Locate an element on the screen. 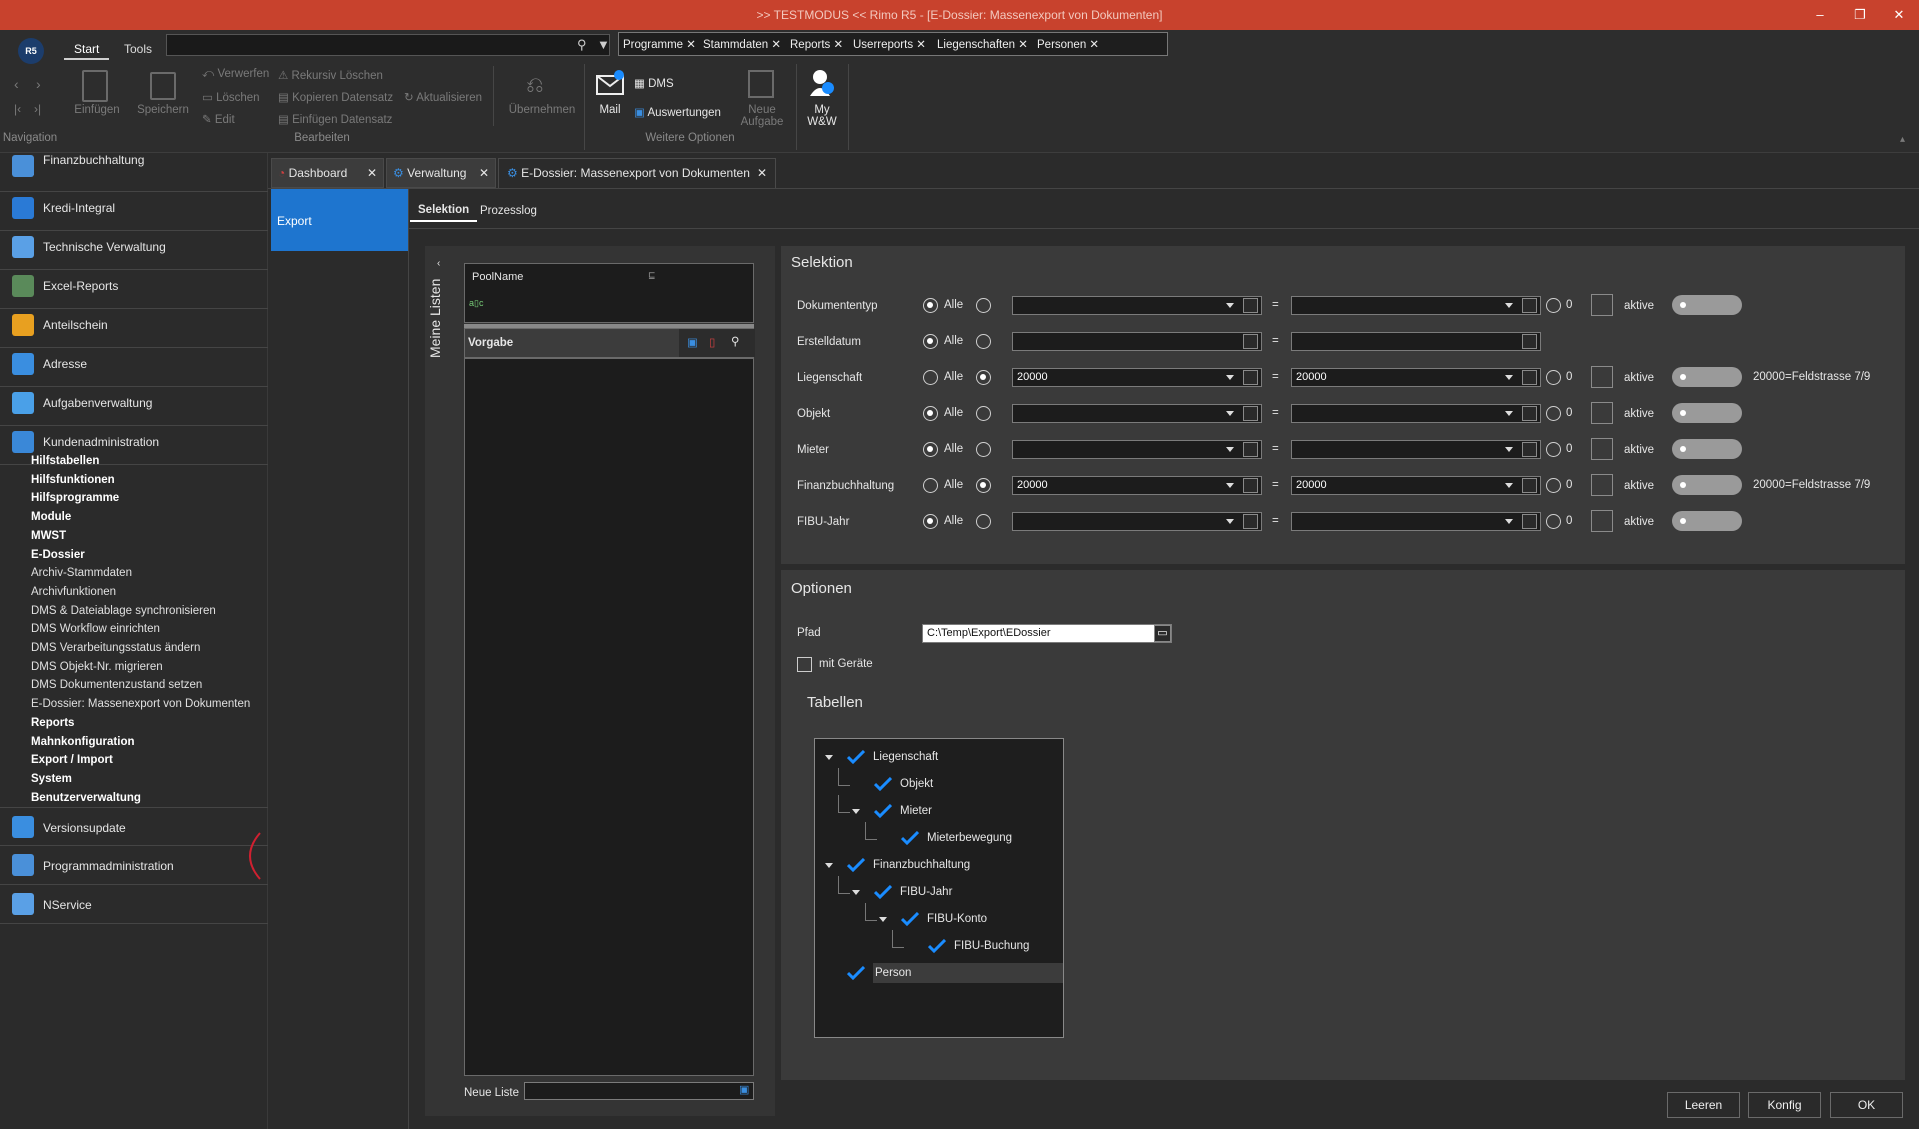 The width and height of the screenshot is (1919, 1129). filter-chip-reports: Reports ✕ is located at coordinates (816, 44).